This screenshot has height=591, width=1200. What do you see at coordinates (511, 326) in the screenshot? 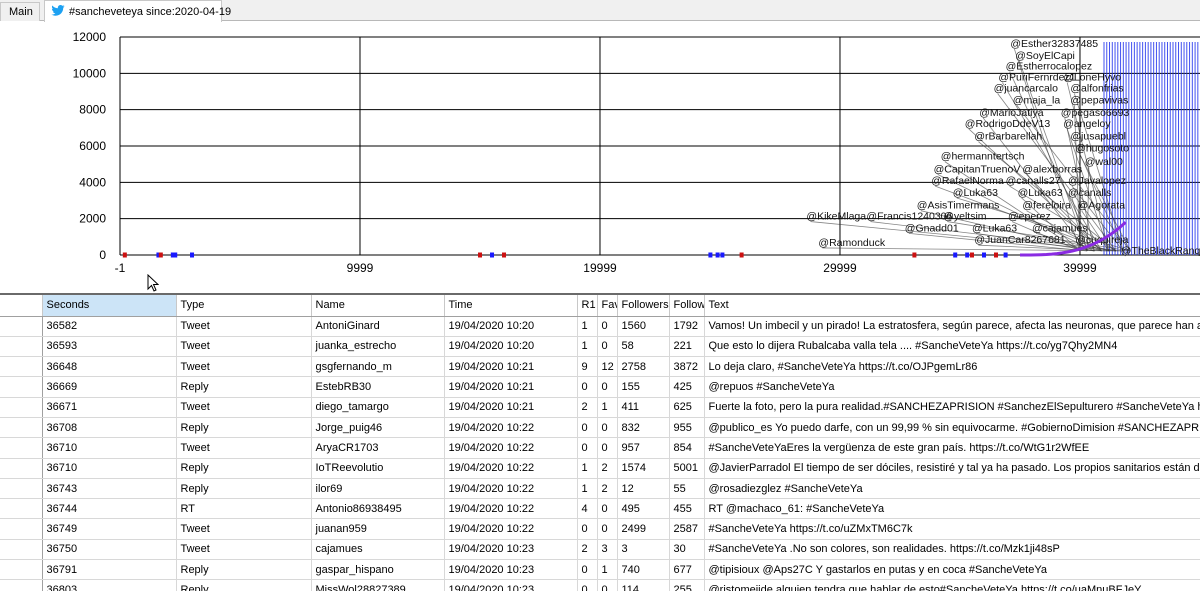
I see `cell-time: 19/04/2020 10:20` at bounding box center [511, 326].